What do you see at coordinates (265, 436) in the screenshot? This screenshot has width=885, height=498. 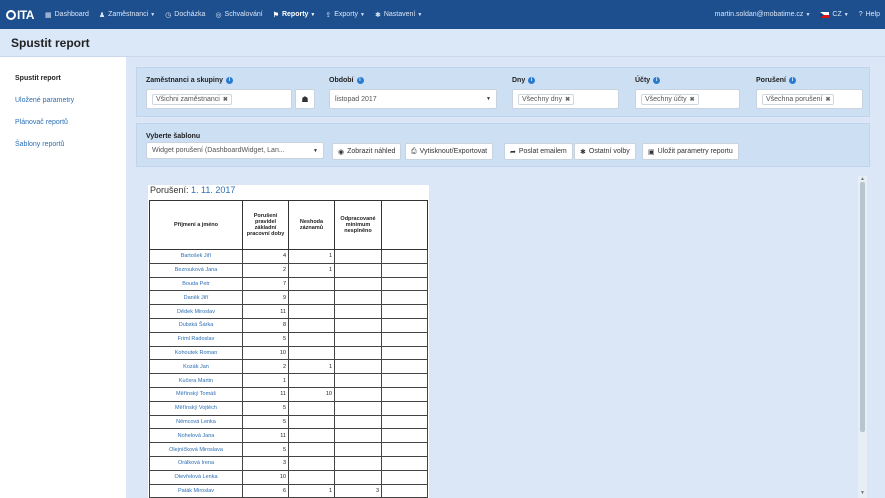 I see `cell-basic-hours: 11` at bounding box center [265, 436].